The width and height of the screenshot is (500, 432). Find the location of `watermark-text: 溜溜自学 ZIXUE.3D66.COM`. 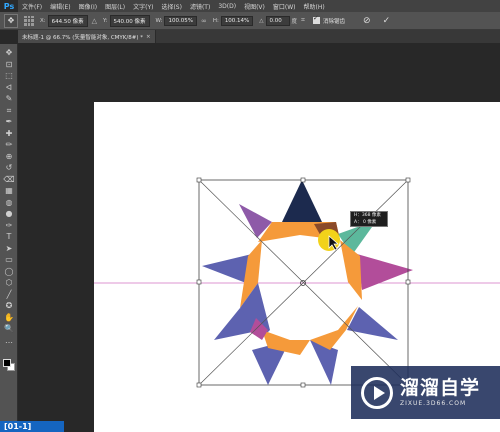

watermark-text: 溜溜自学 ZIXUE.3D66.COM is located at coordinates (440, 392).